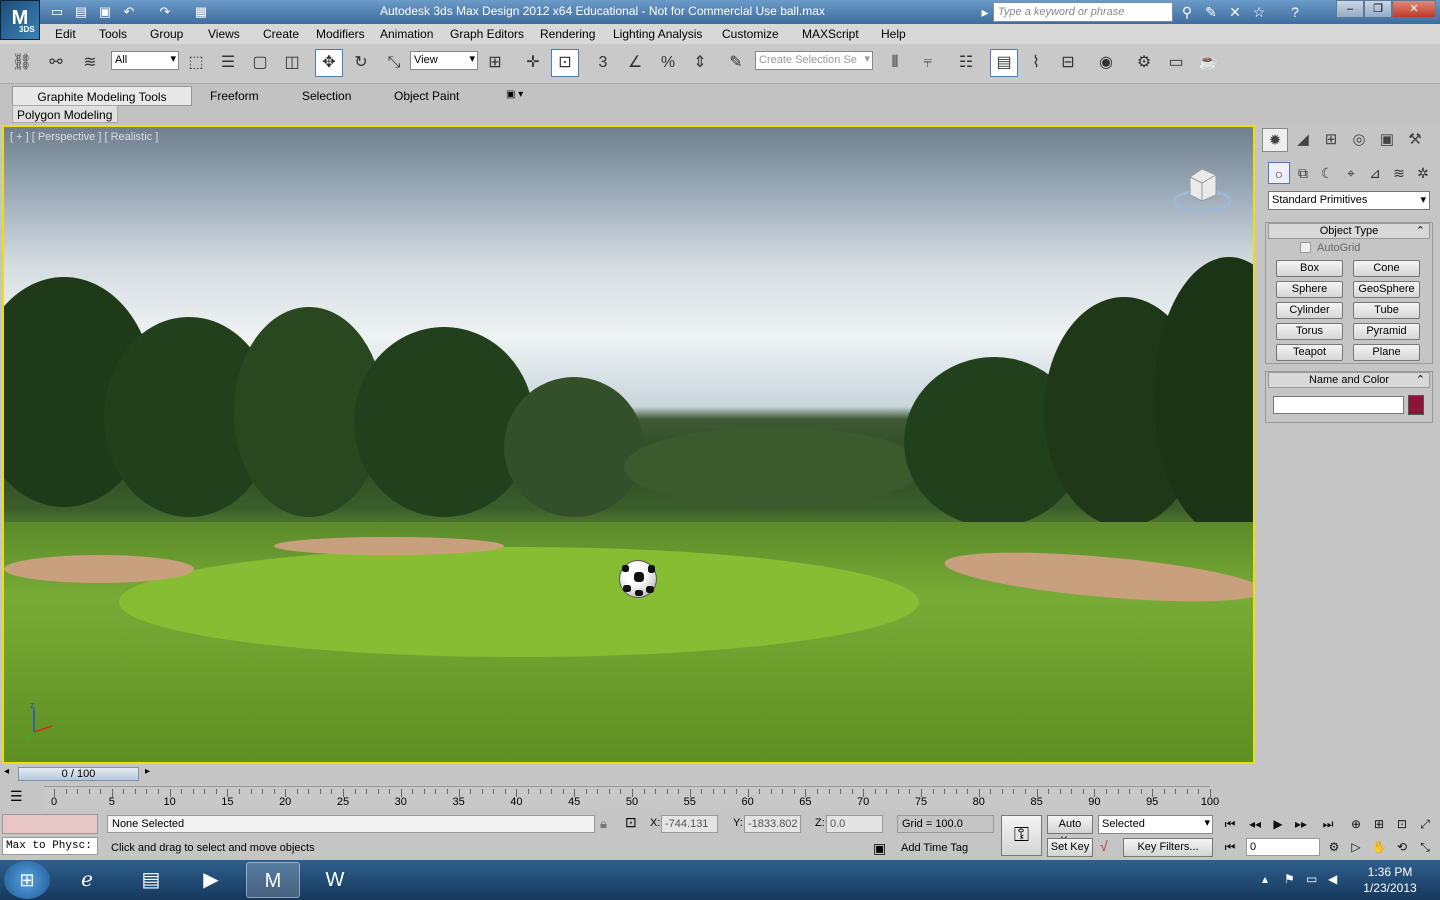 The height and width of the screenshot is (900, 1440). Describe the element at coordinates (1338, 405) in the screenshot. I see `object-name-field` at that location.